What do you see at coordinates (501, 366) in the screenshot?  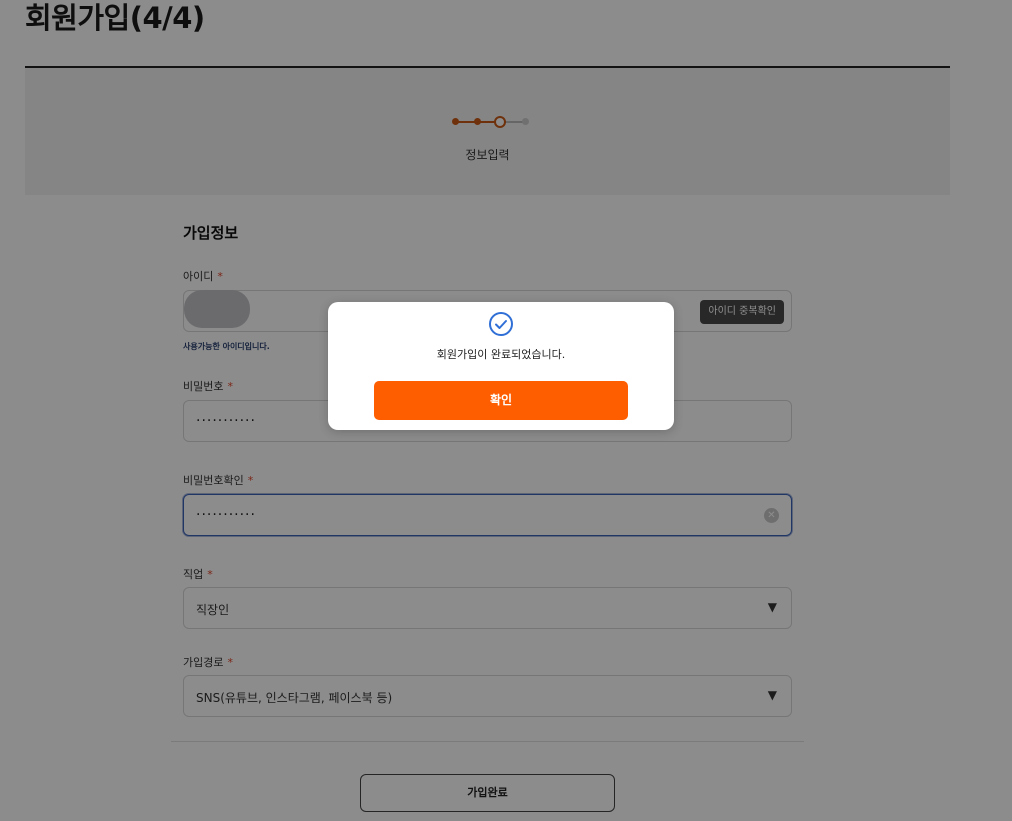 I see `signup-complete-dialog: 회원가입이 완료되었습니다. 확인` at bounding box center [501, 366].